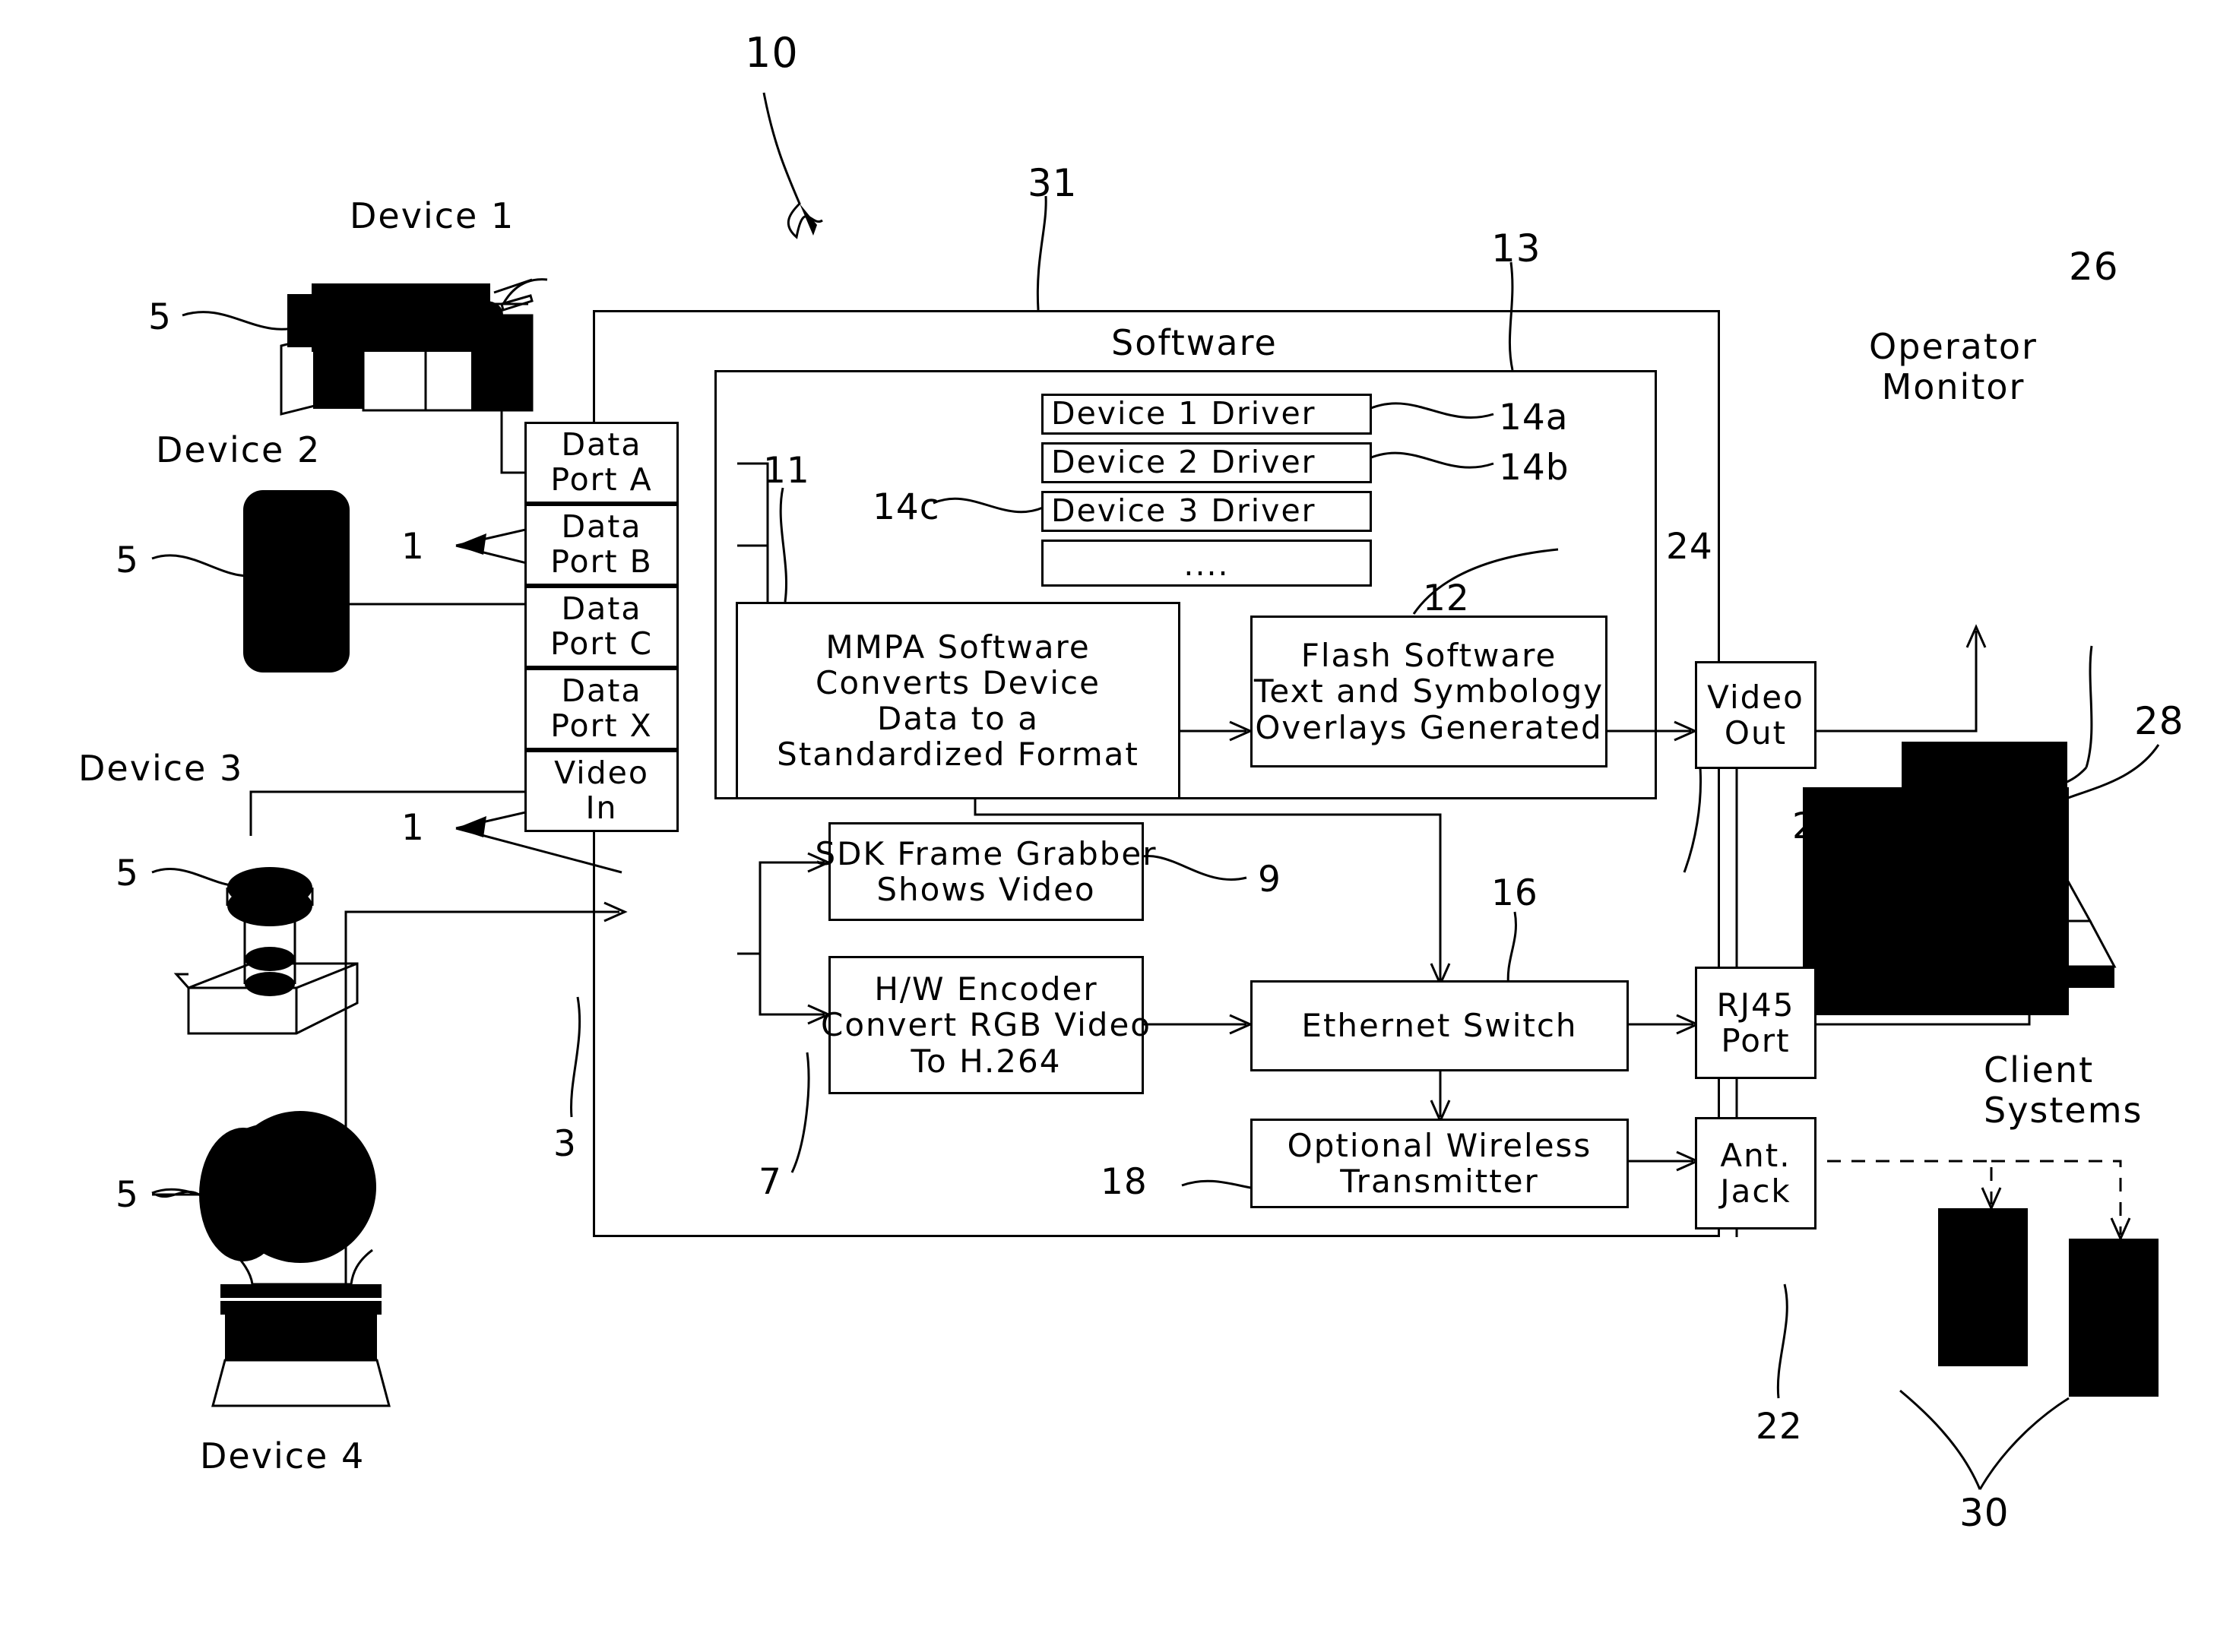  What do you see at coordinates (986, 889) in the screenshot?
I see `sdk-line2: Shows Video` at bounding box center [986, 889].